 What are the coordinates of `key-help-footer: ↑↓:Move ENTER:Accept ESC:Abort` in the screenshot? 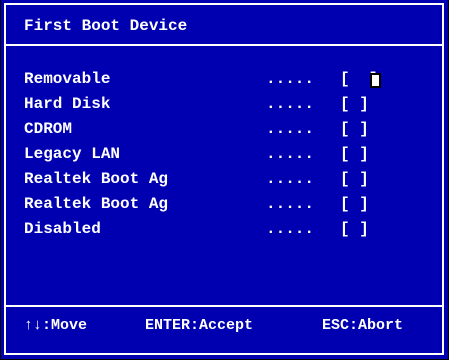 It's located at (224, 328).